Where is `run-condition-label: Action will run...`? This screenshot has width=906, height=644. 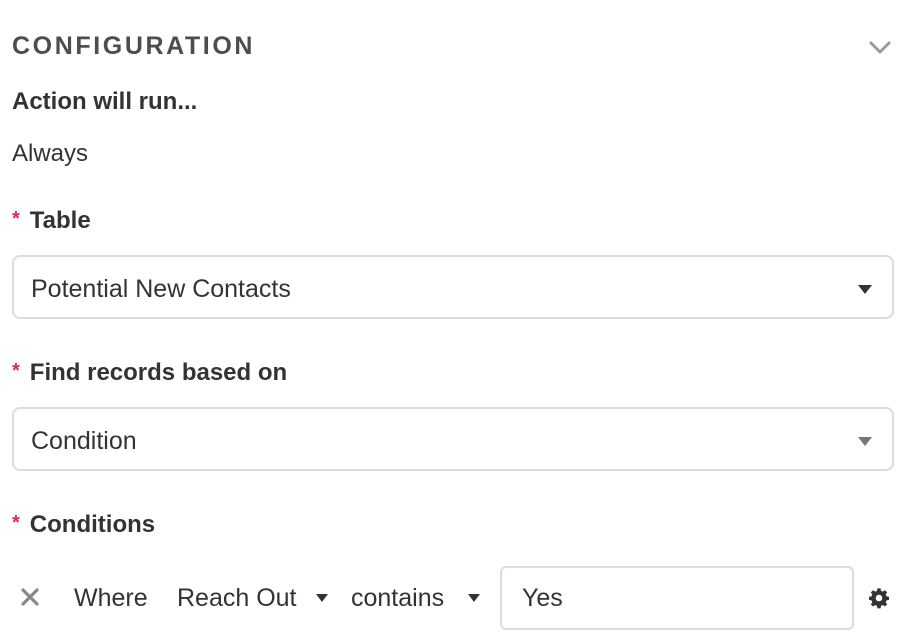 run-condition-label: Action will run... is located at coordinates (105, 101).